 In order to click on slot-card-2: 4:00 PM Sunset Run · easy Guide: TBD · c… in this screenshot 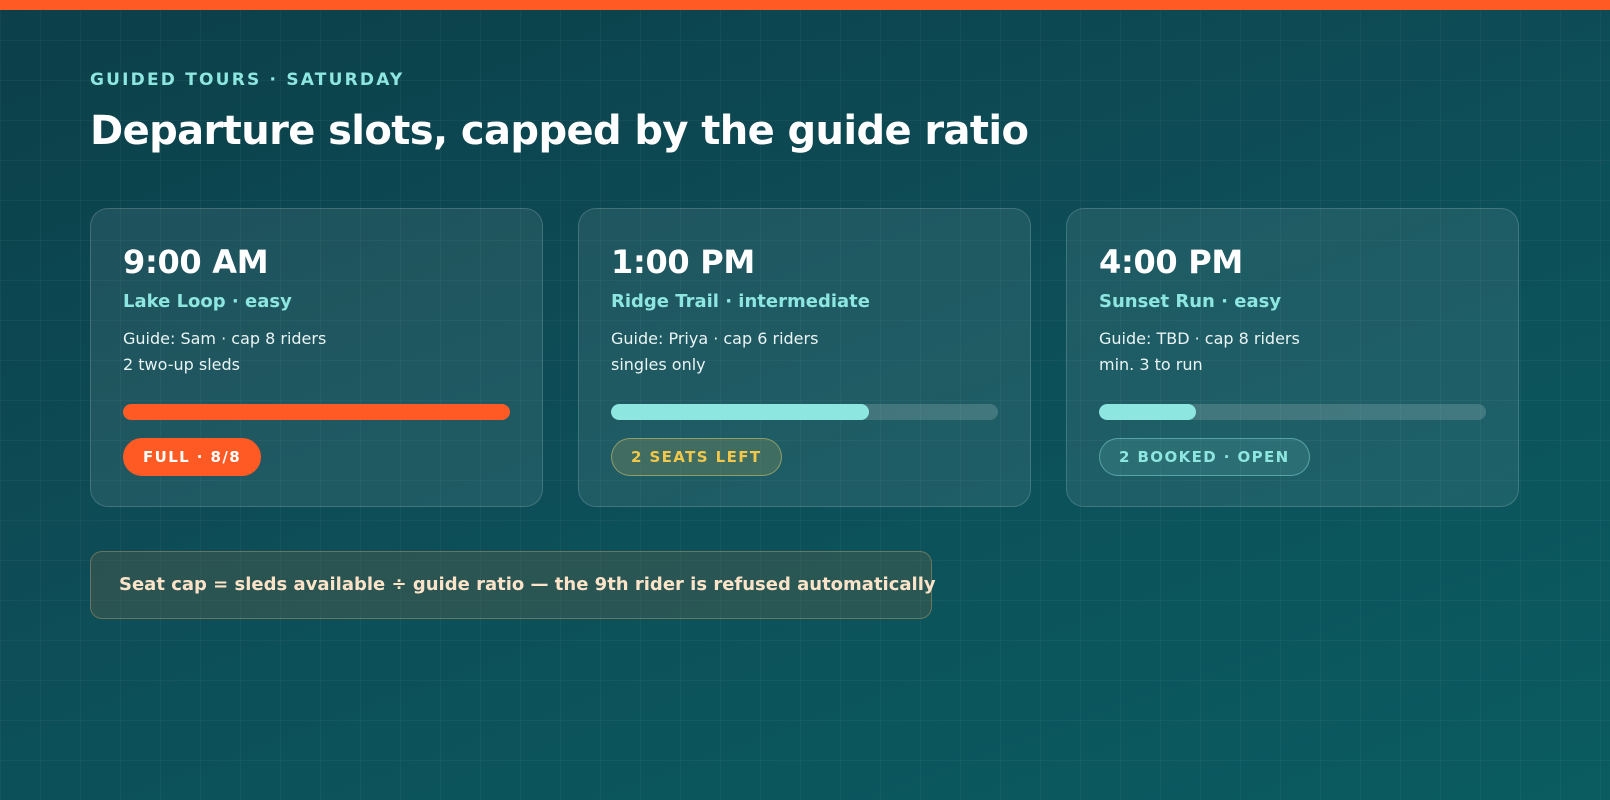, I will do `click(1292, 357)`.